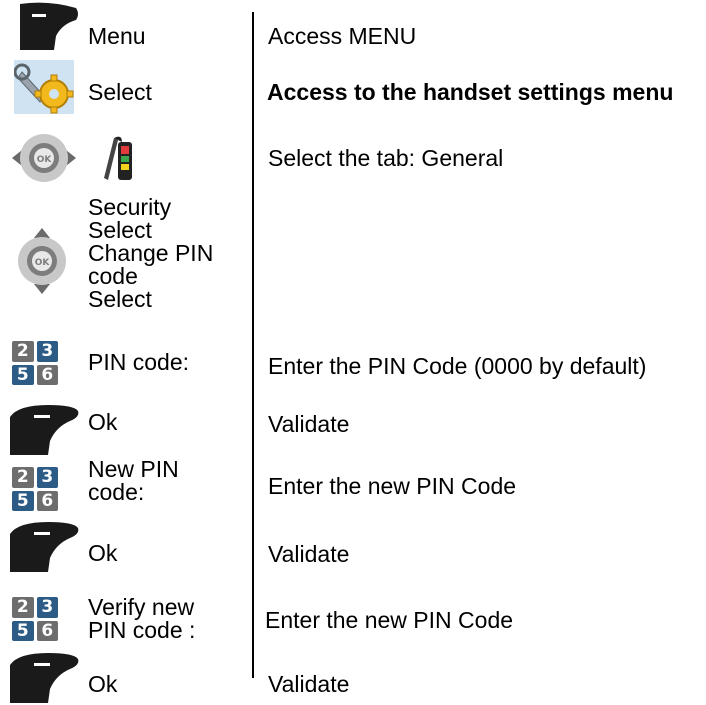  What do you see at coordinates (133, 469) in the screenshot?
I see `label-line-new-pin: New PIN` at bounding box center [133, 469].